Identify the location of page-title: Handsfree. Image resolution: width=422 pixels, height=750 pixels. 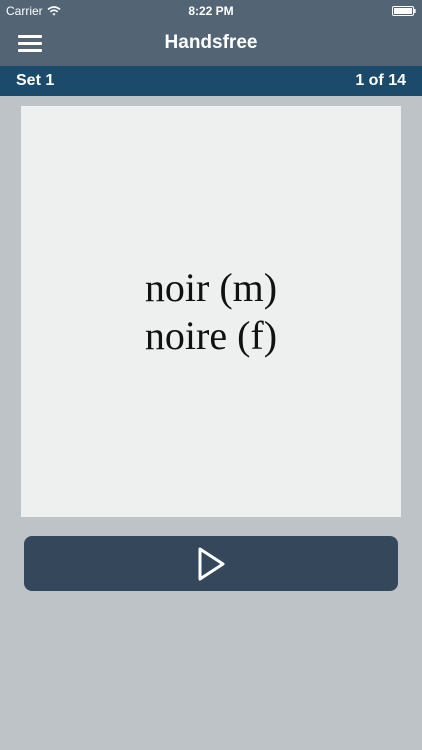
(211, 42).